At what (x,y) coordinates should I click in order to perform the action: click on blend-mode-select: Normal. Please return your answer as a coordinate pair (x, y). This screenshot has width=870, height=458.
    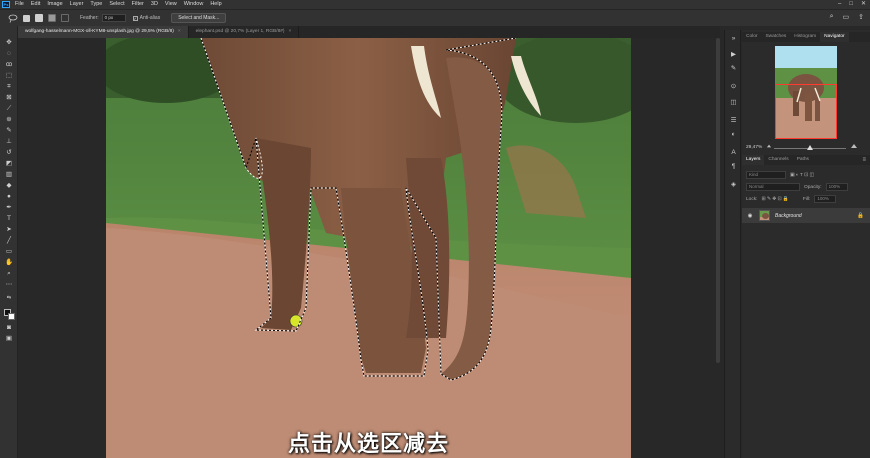
    Looking at the image, I should click on (773, 187).